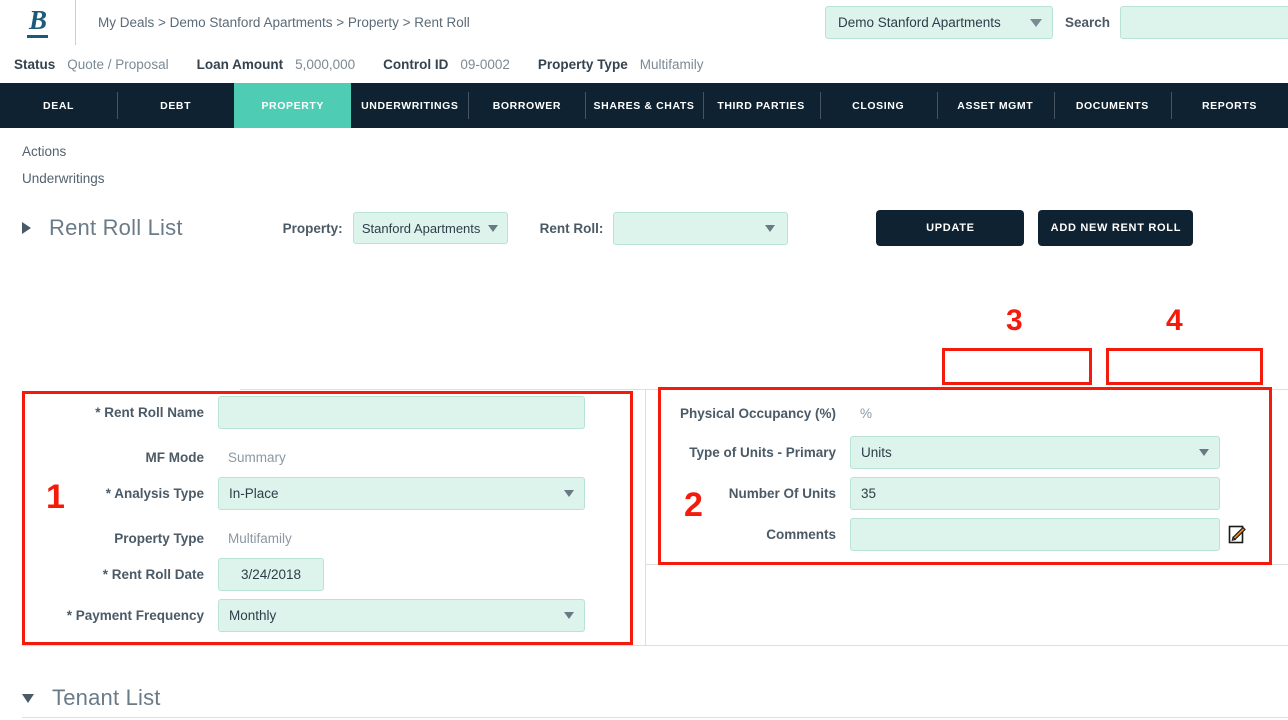  I want to click on field-analysis-type: * Analysis Type In-Place, so click(327, 493).